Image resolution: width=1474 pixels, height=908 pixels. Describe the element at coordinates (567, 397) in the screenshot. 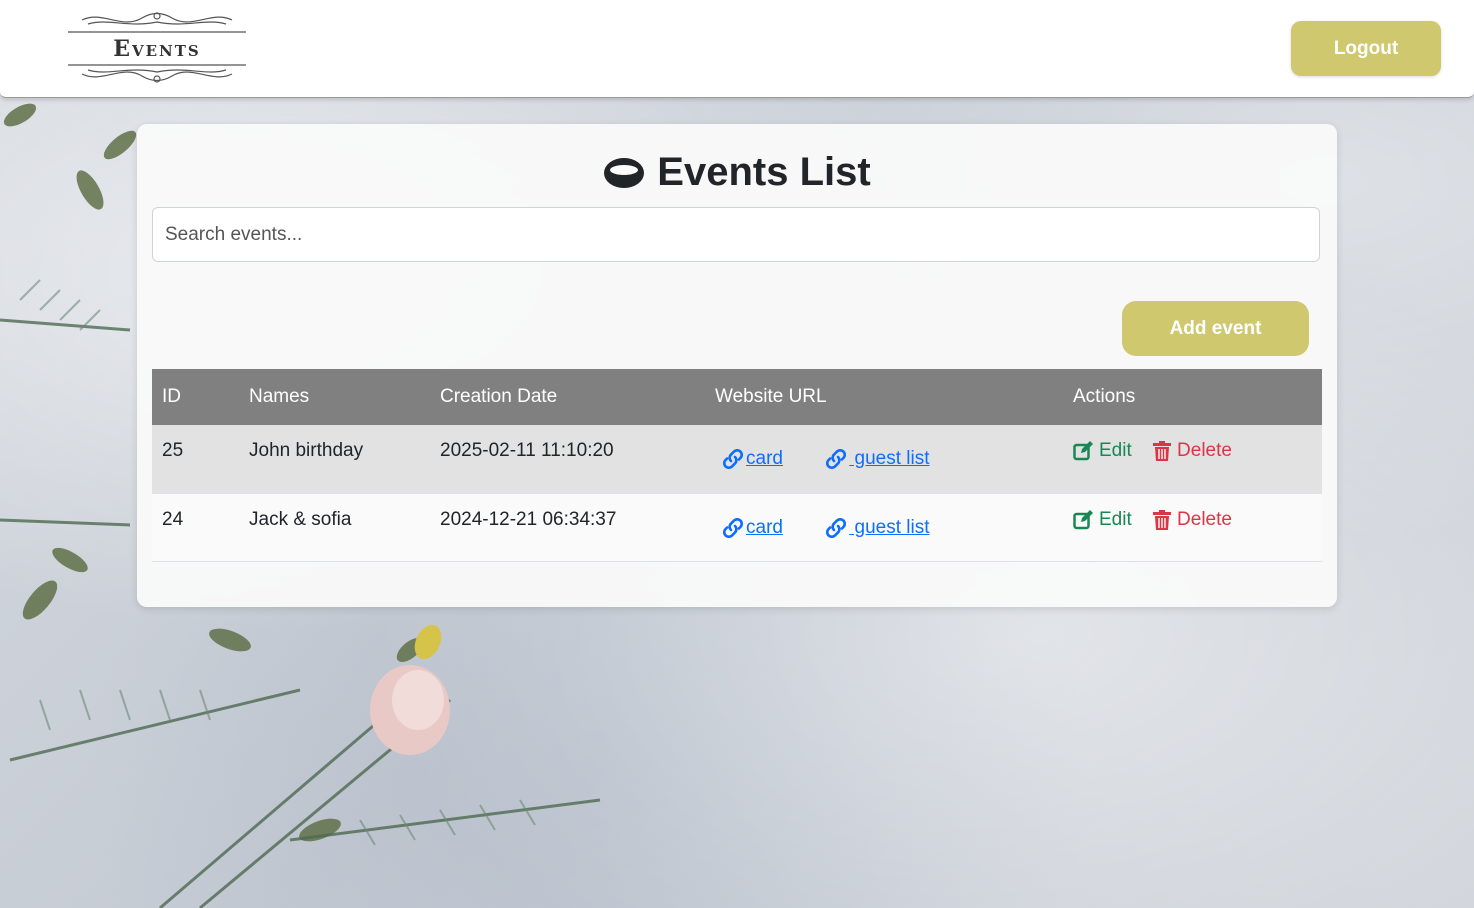

I see `column-header-creation-date: Creation Date` at that location.